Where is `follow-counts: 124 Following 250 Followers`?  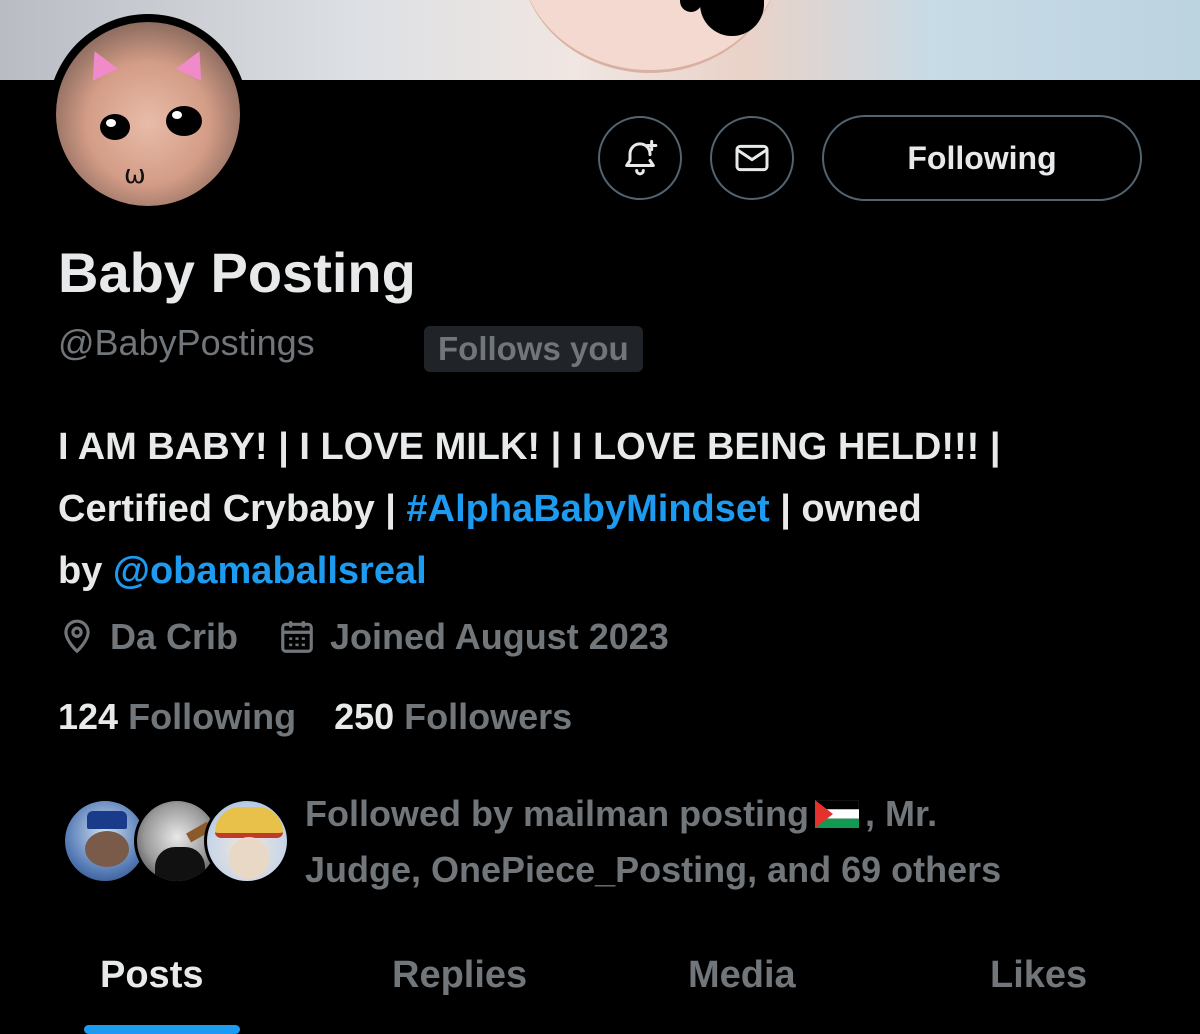
follow-counts: 124 Following 250 Followers is located at coordinates (329, 717).